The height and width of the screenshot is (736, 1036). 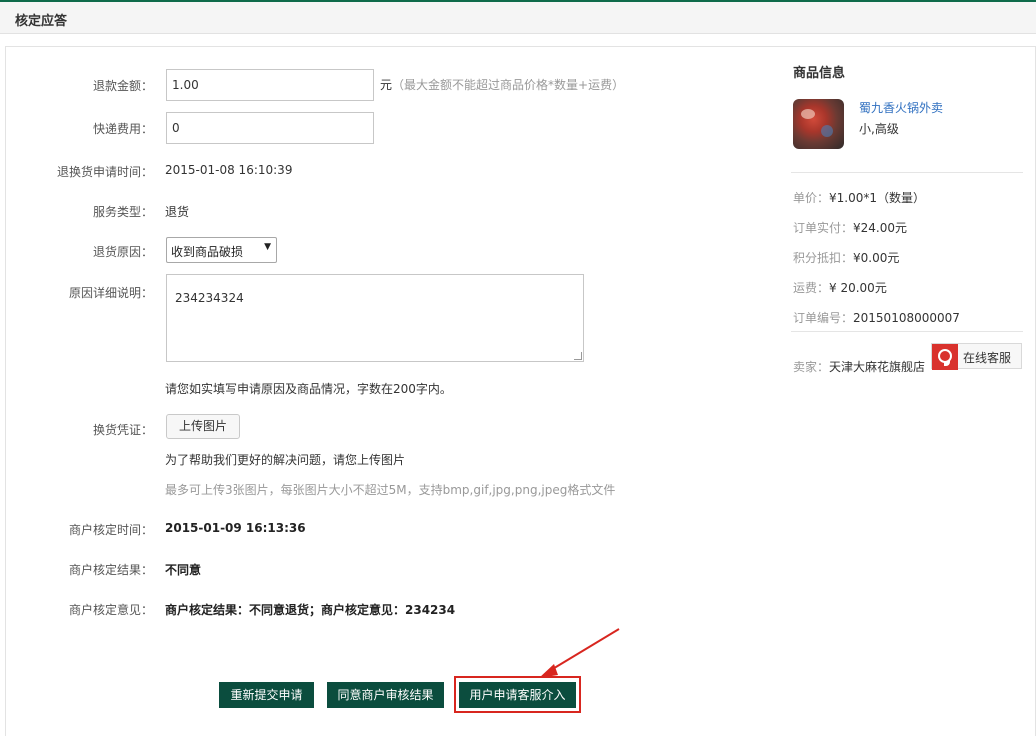 I want to click on page-title: 核定应答, so click(x=41, y=21).